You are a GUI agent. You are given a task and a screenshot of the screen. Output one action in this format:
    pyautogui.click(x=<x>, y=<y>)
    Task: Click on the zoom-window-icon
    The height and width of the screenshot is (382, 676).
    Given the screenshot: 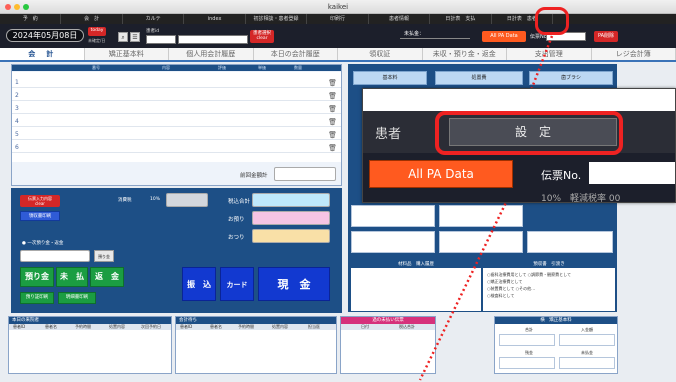 What is the action you would take?
    pyautogui.click(x=26, y=7)
    